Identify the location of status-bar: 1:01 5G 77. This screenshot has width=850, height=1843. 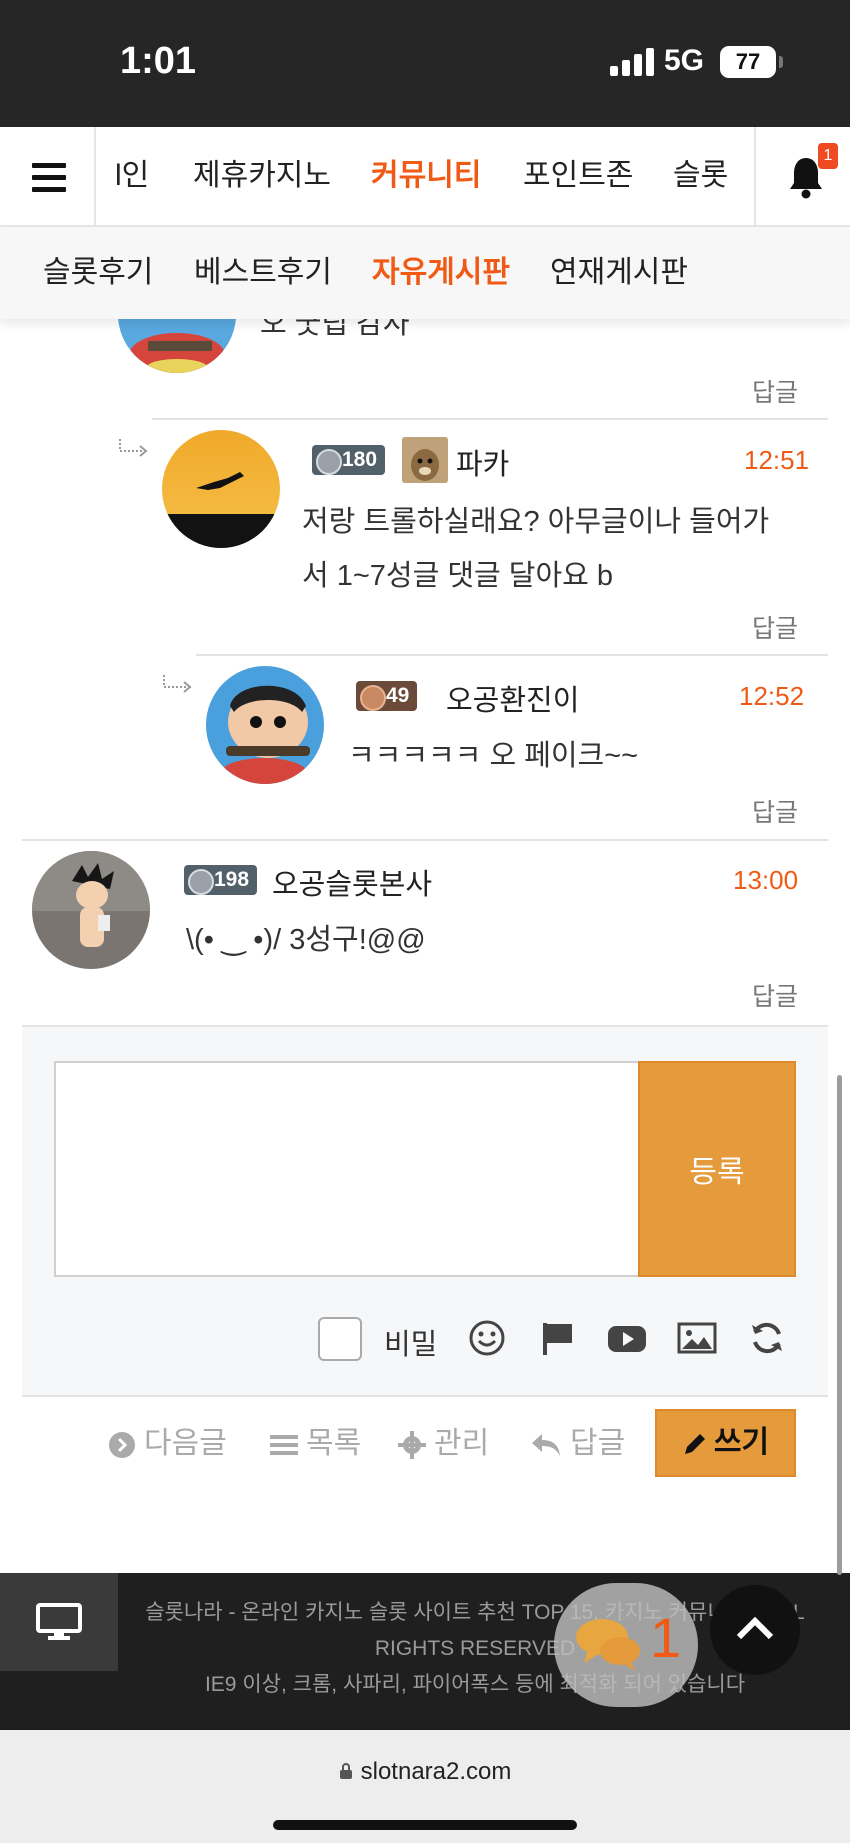
(425, 63).